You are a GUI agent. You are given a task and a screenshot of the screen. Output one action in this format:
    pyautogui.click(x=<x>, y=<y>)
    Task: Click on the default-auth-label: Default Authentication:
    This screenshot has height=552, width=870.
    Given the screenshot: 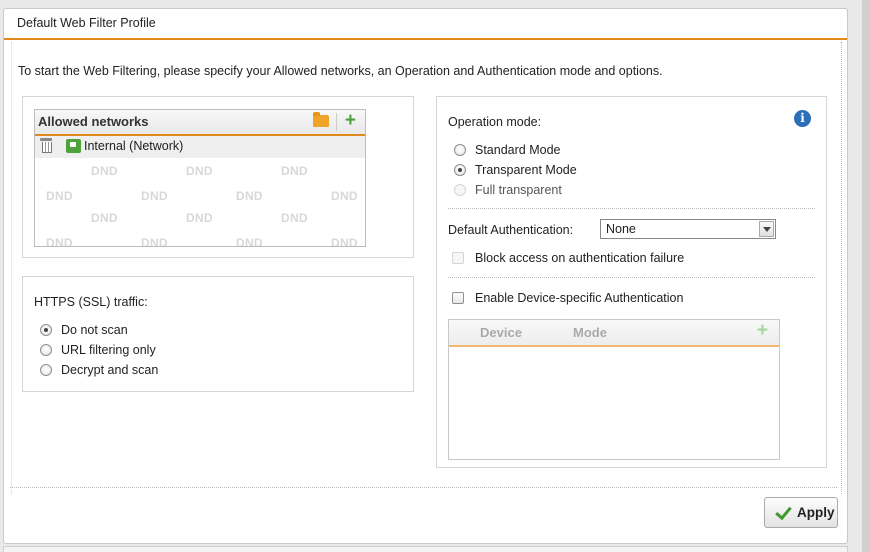 What is the action you would take?
    pyautogui.click(x=511, y=230)
    